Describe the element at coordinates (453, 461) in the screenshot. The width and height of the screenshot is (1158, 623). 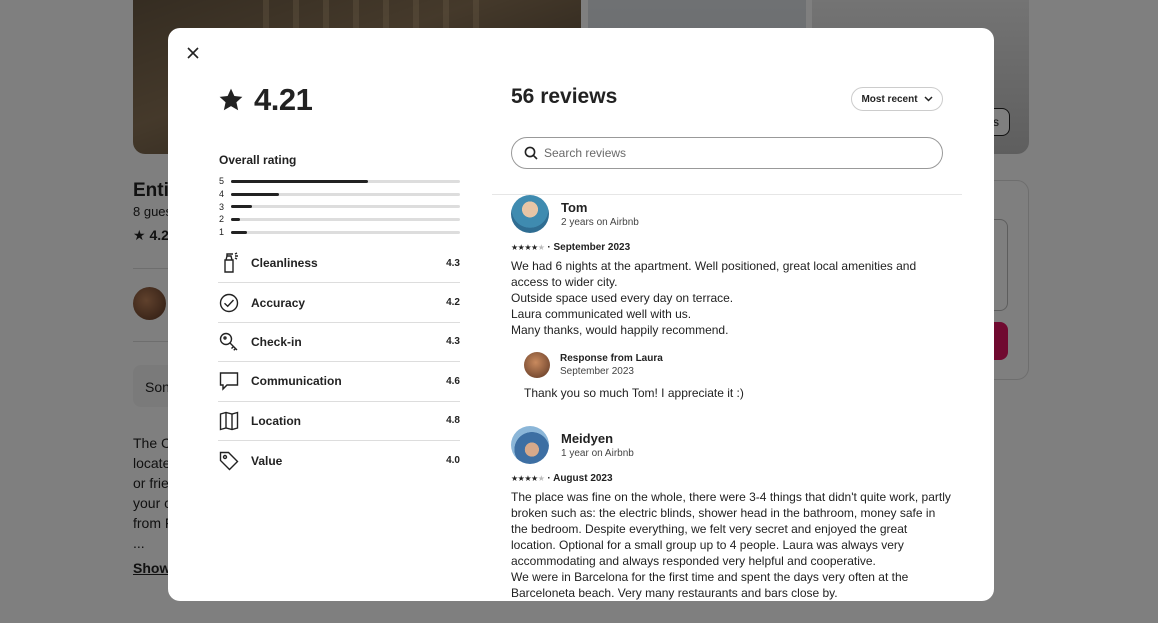
I see `category-score: 4.0` at that location.